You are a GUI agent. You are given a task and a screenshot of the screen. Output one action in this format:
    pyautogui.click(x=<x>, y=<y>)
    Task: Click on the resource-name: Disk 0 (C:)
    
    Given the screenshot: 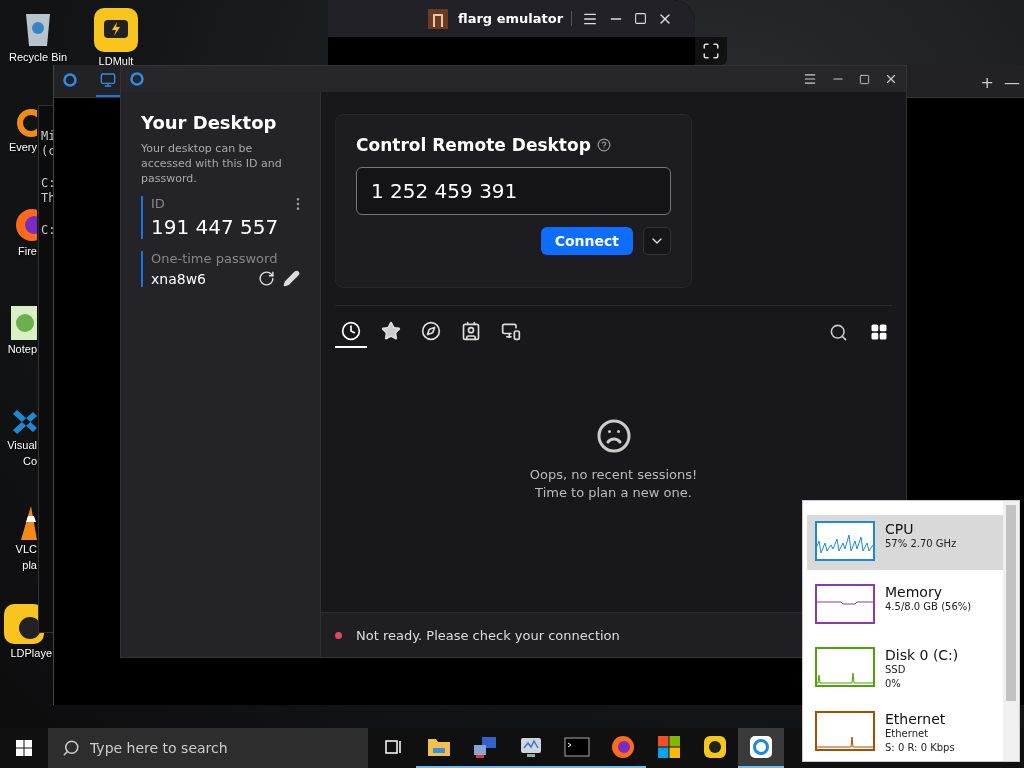 What is the action you would take?
    pyautogui.click(x=922, y=655)
    